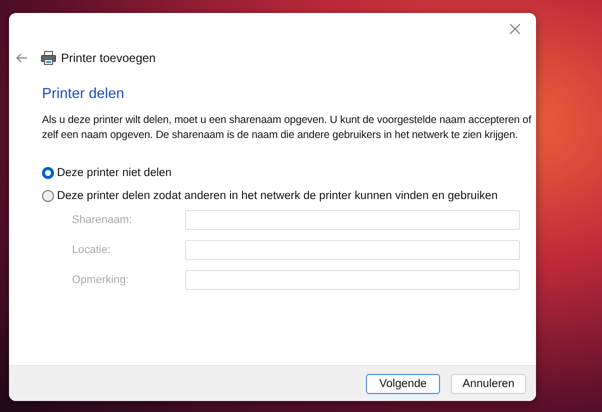 Image resolution: width=602 pixels, height=412 pixels. Describe the element at coordinates (403, 384) in the screenshot. I see `next-button: Volgende` at that location.